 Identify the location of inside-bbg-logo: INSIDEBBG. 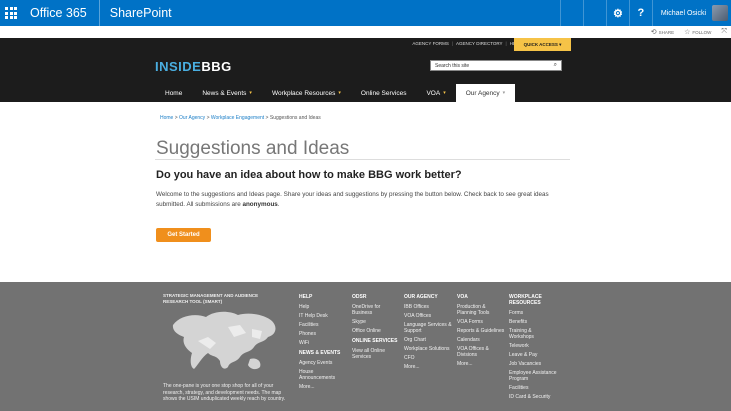
(193, 66).